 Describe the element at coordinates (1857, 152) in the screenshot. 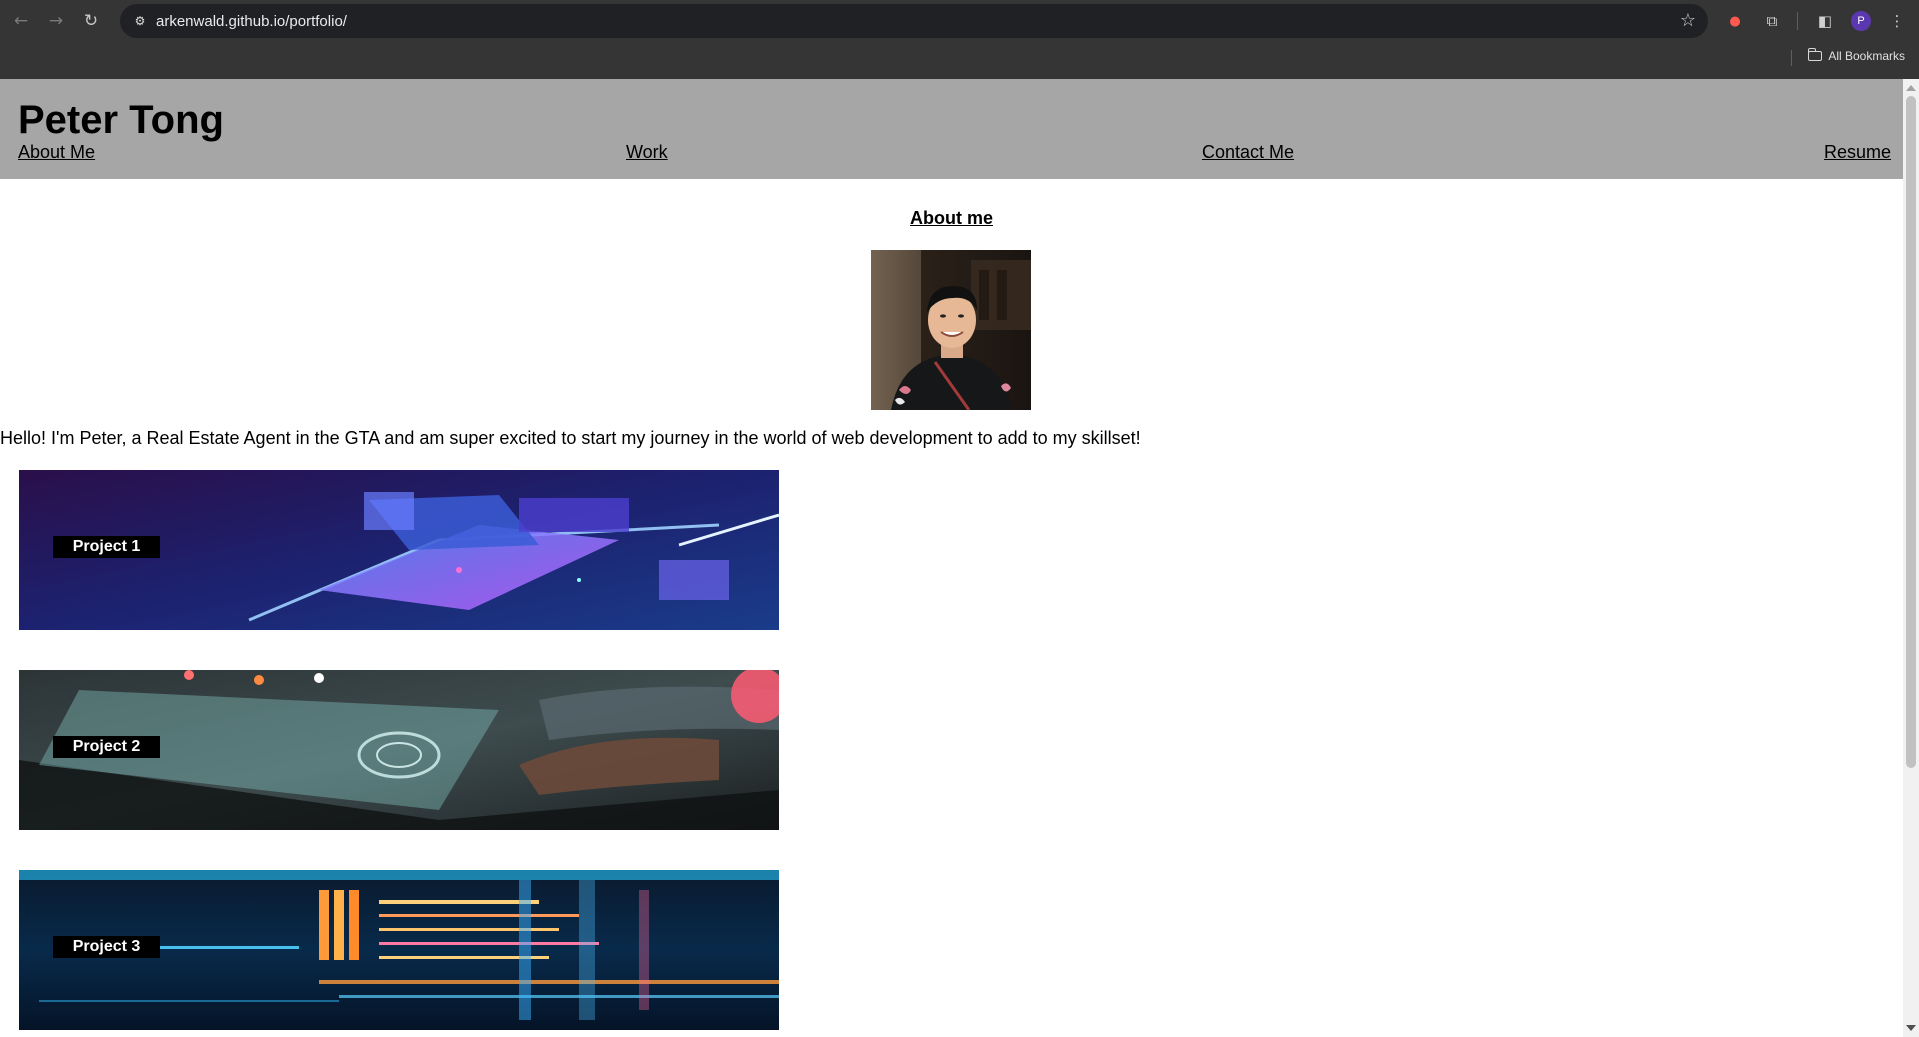

I see `nav-resume-link: Resume` at that location.